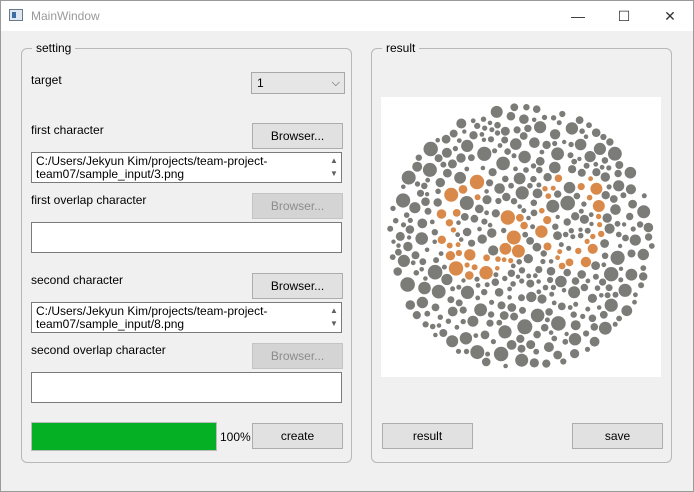 This screenshot has height=492, width=694. What do you see at coordinates (297, 436) in the screenshot?
I see `create-button: create` at bounding box center [297, 436].